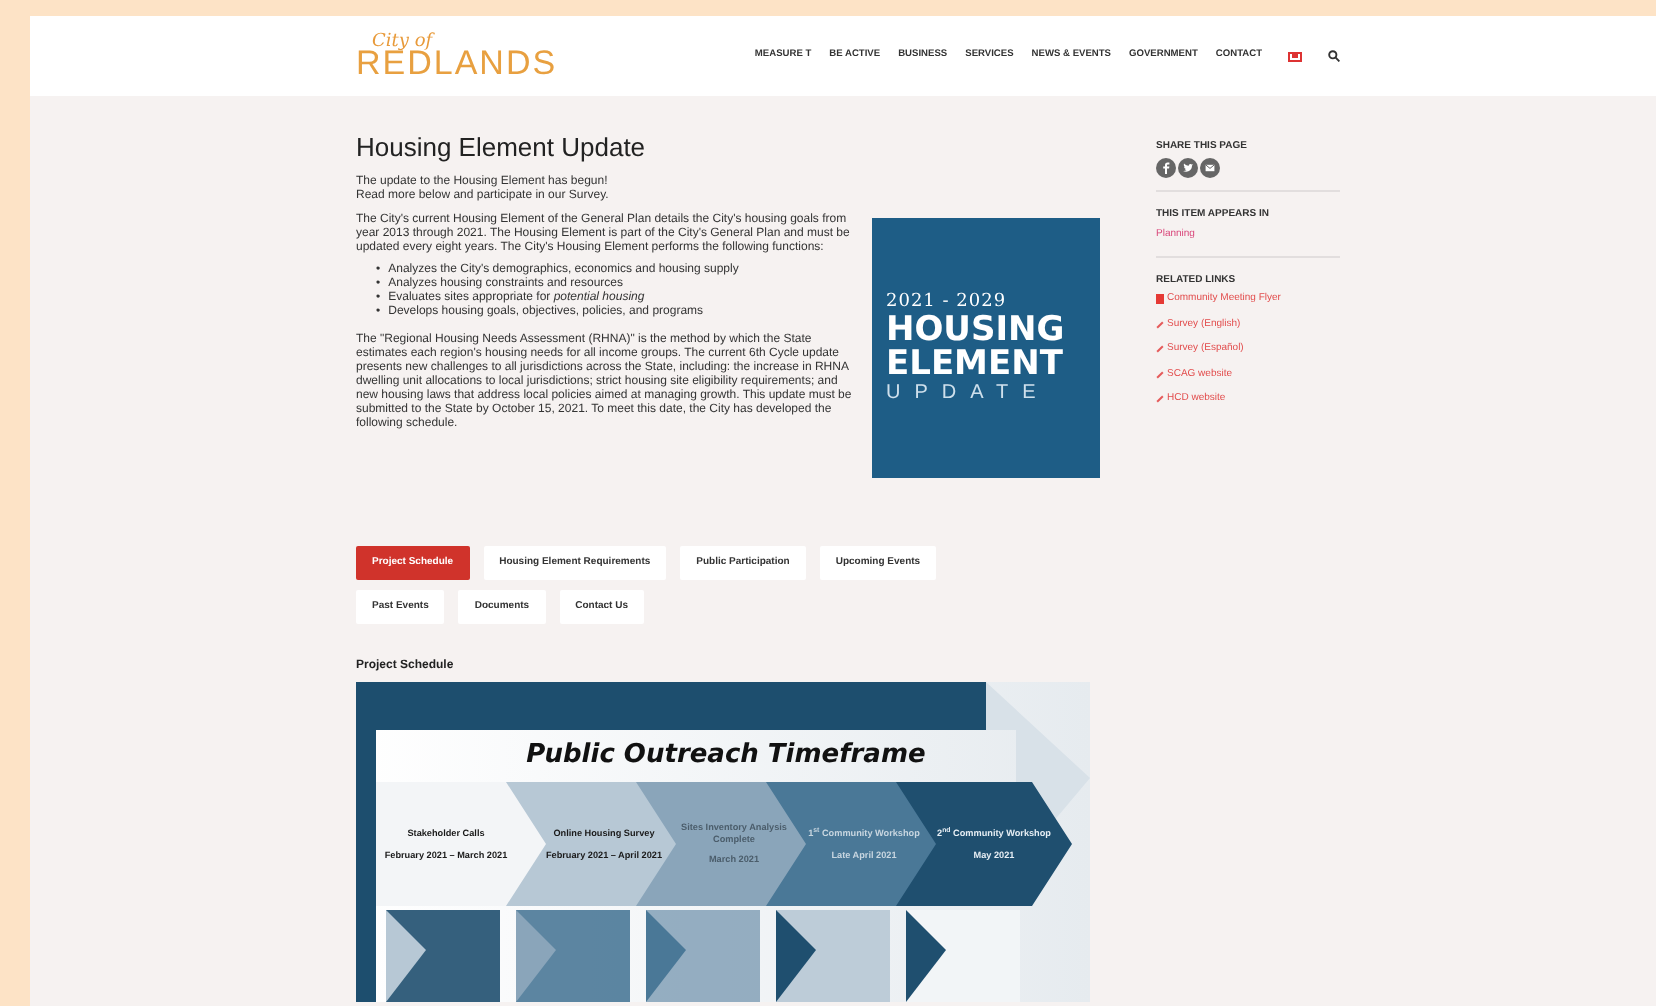 This screenshot has height=1006, width=1656. What do you see at coordinates (969, 393) in the screenshot?
I see `graphic-subtitle: UPDATE` at bounding box center [969, 393].